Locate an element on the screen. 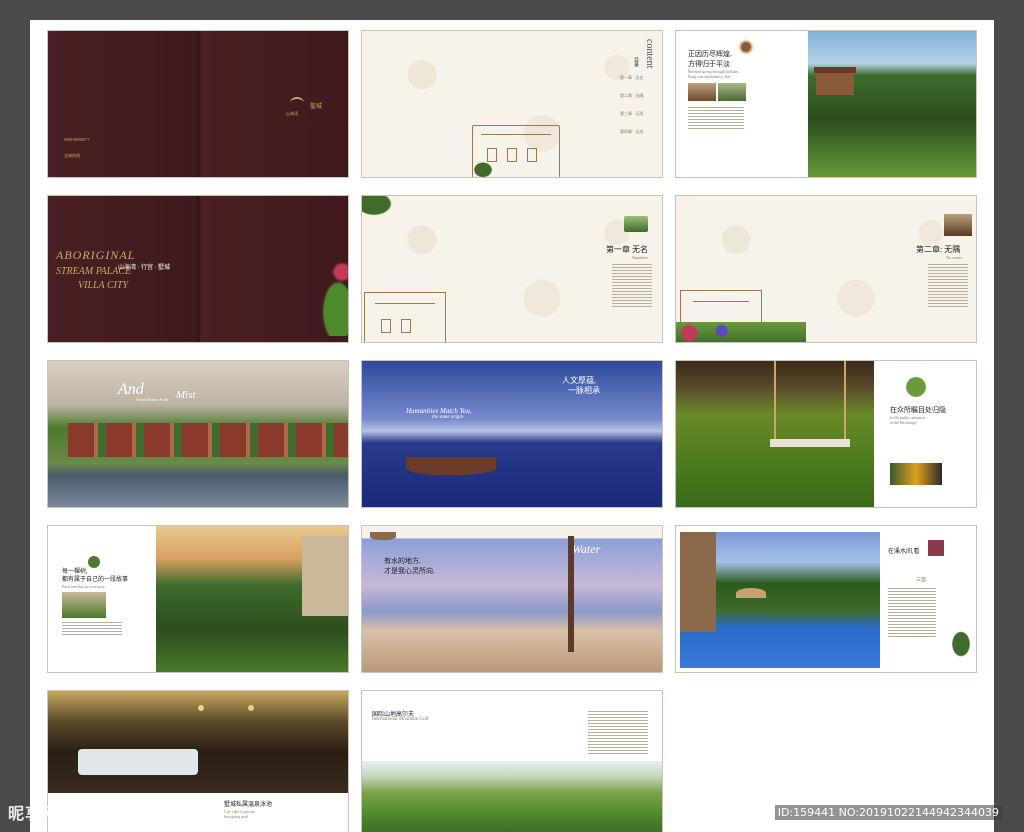 The image size is (1024, 832). spa-en-2: hot spring pool is located at coordinates (236, 816).